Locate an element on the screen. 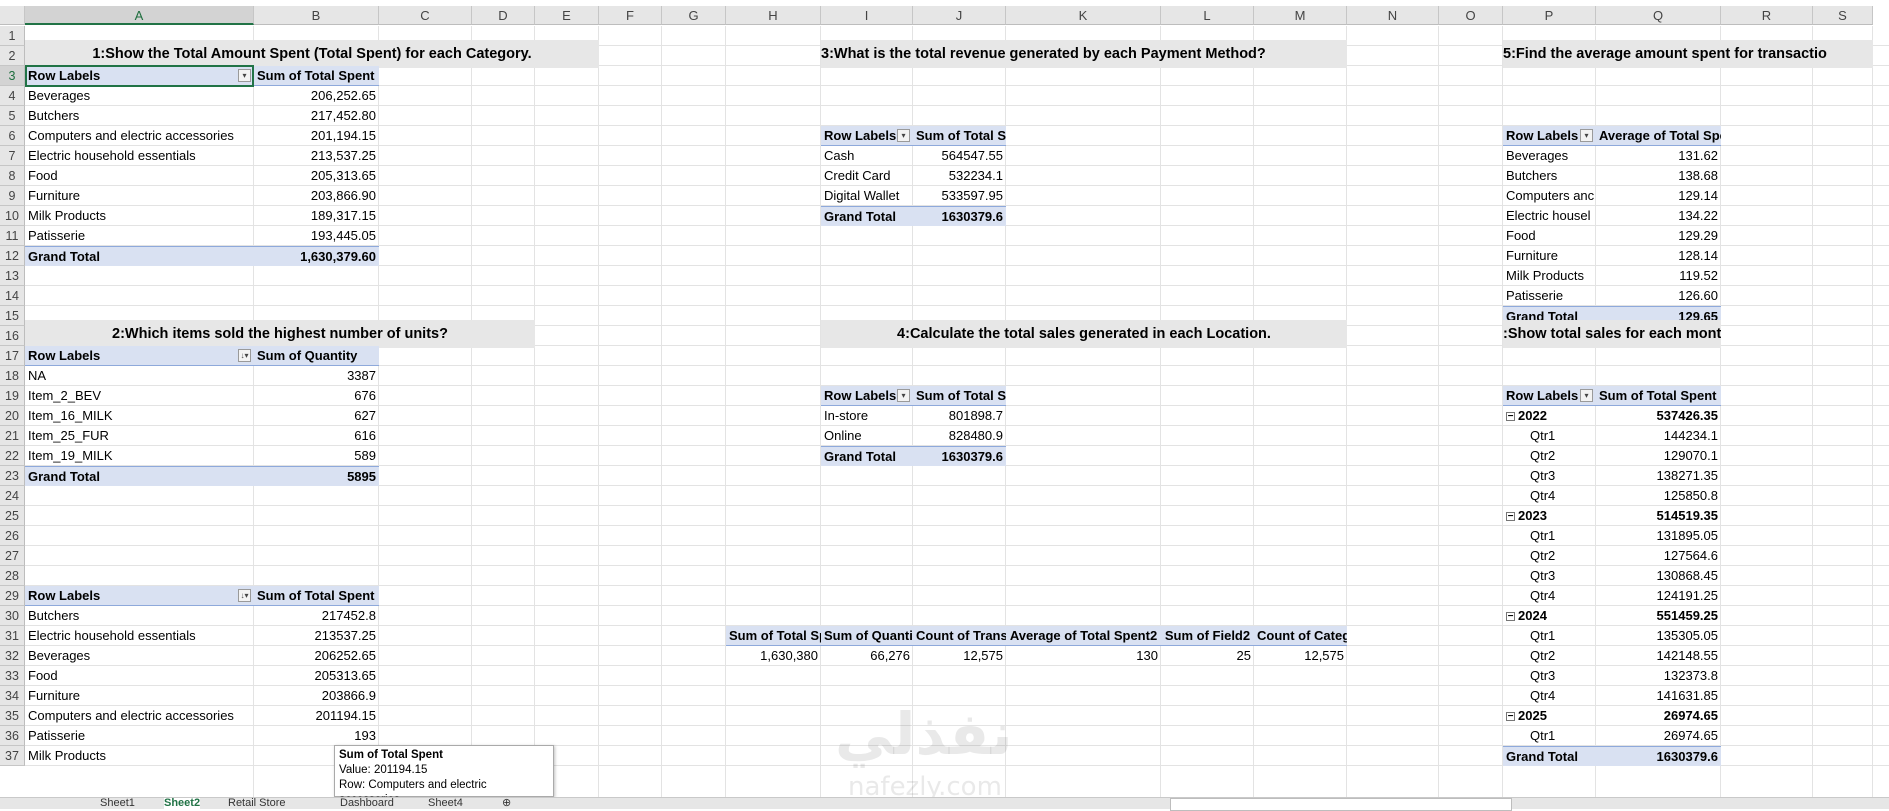 This screenshot has height=811, width=1889. sheet-tab-sheet1: Sheet1 is located at coordinates (117, 803).